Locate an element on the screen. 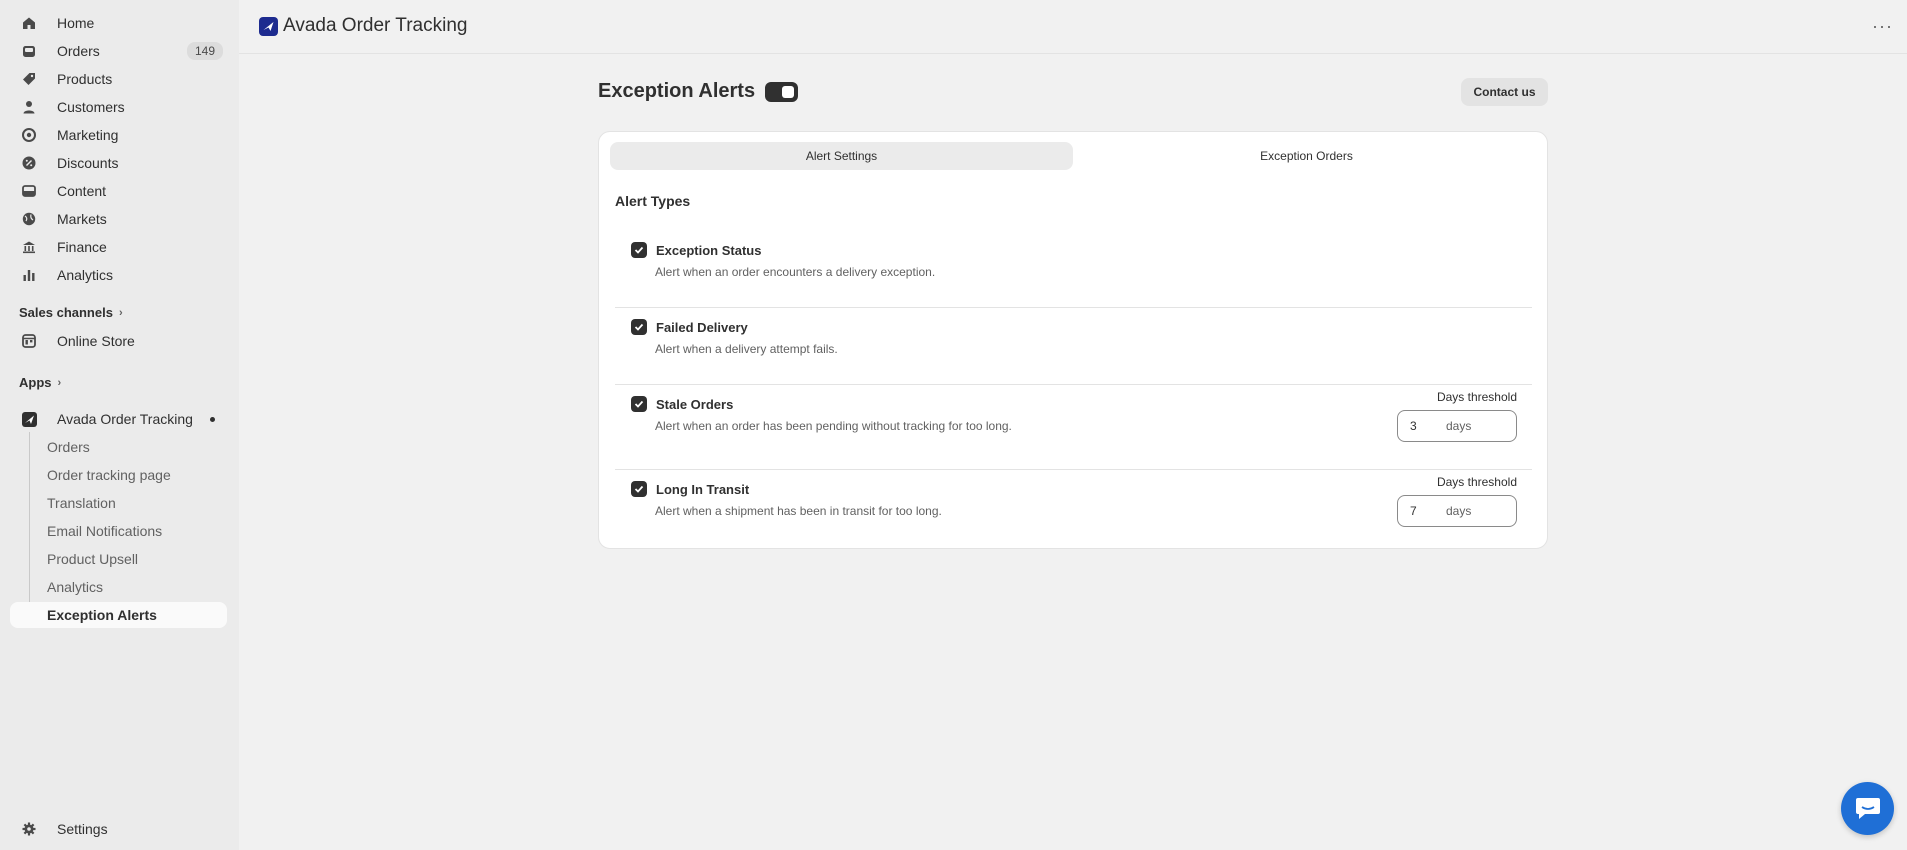  sales-channels-heading: Sales channels › is located at coordinates (71, 312).